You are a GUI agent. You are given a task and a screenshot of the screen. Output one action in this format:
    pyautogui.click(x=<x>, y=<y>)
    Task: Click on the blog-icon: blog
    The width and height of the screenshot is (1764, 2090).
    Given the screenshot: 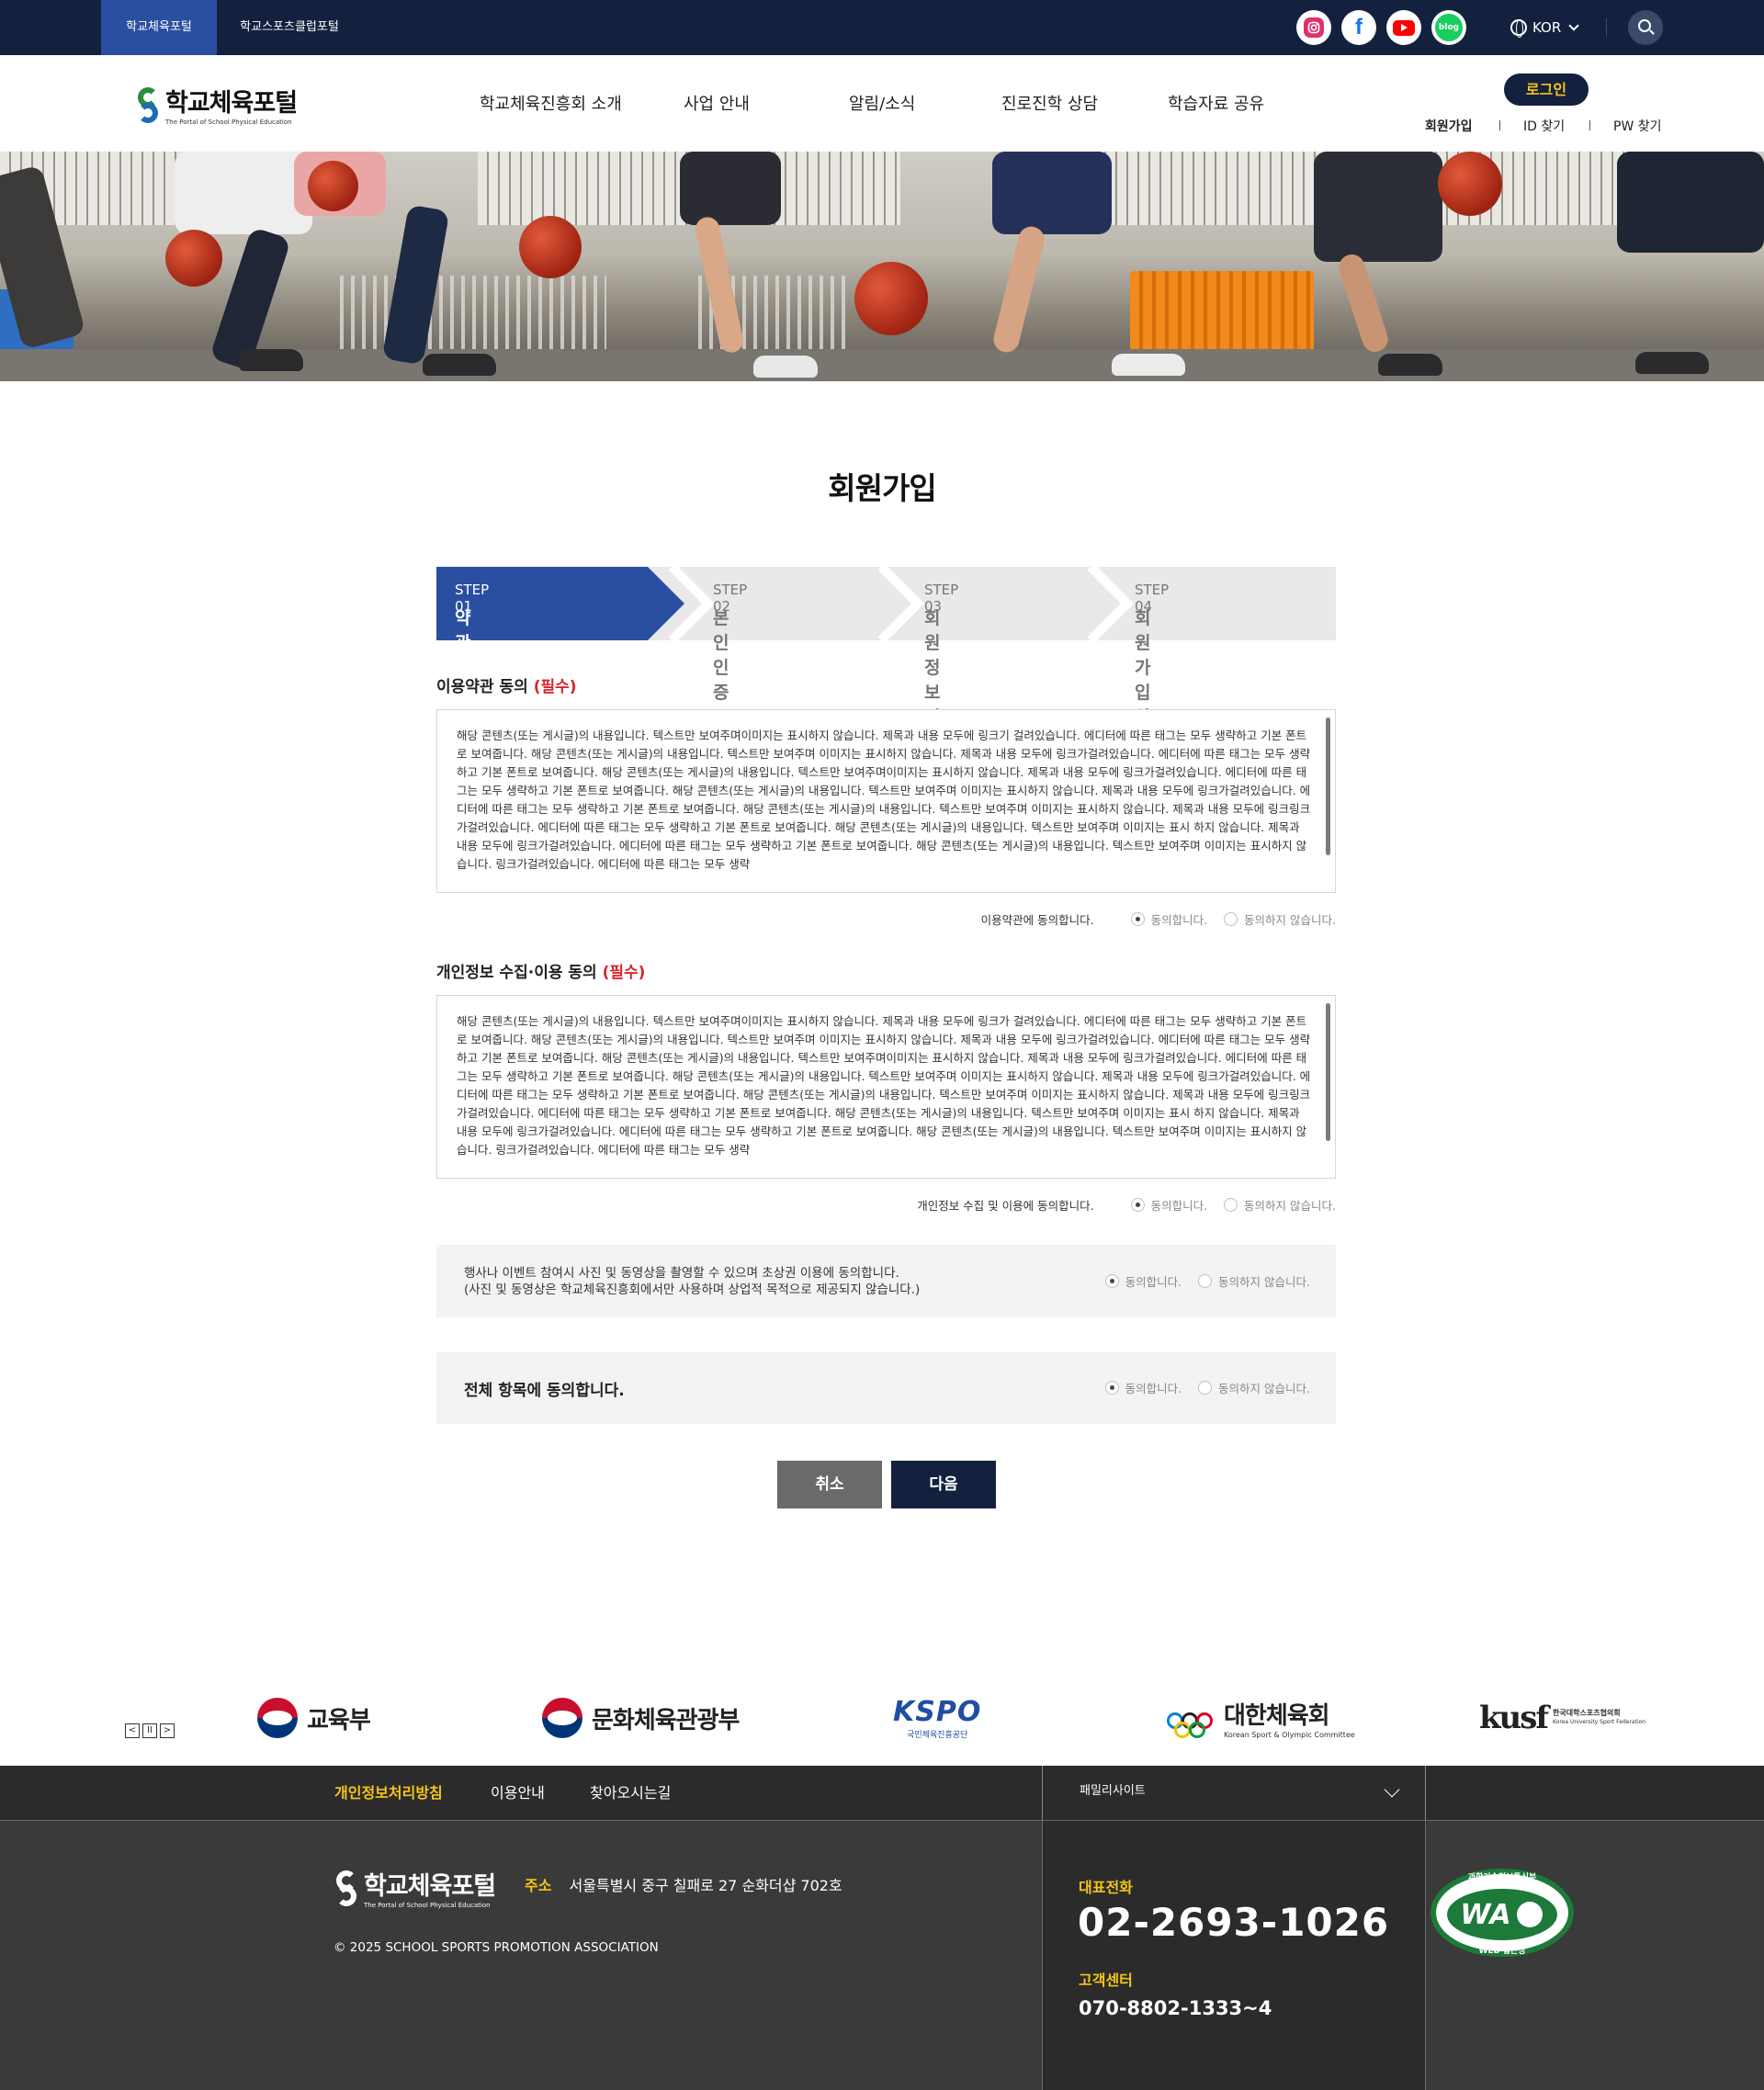 What is the action you would take?
    pyautogui.click(x=1448, y=27)
    